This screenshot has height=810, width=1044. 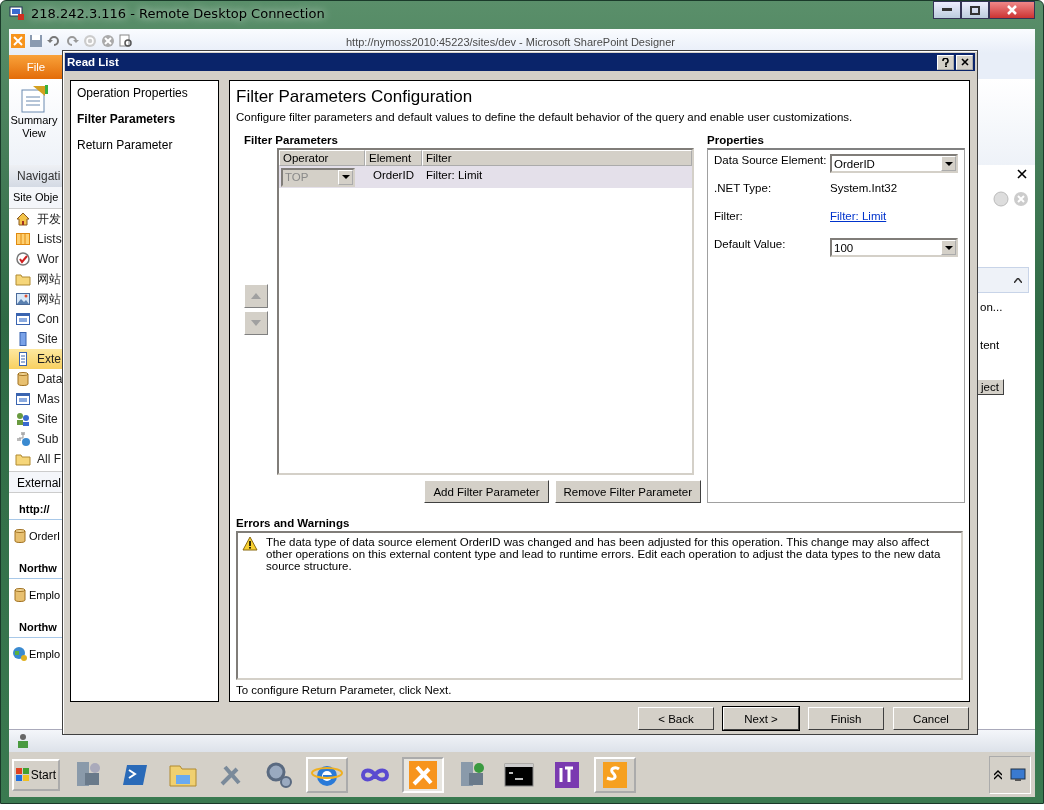 What do you see at coordinates (864, 188) in the screenshot?
I see `property-value: System.Int32` at bounding box center [864, 188].